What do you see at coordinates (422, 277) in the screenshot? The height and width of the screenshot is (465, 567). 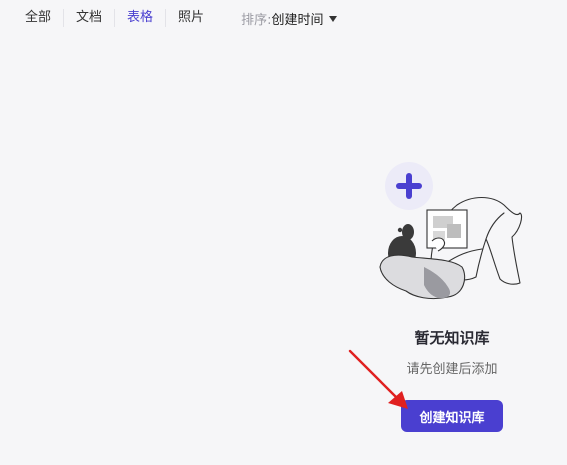 I see `blanket-shape` at bounding box center [422, 277].